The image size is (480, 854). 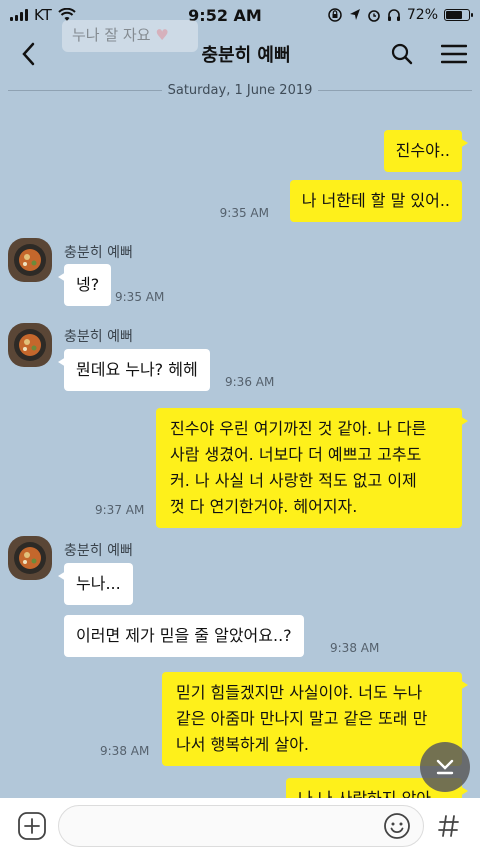 I want to click on message-input, so click(x=241, y=826).